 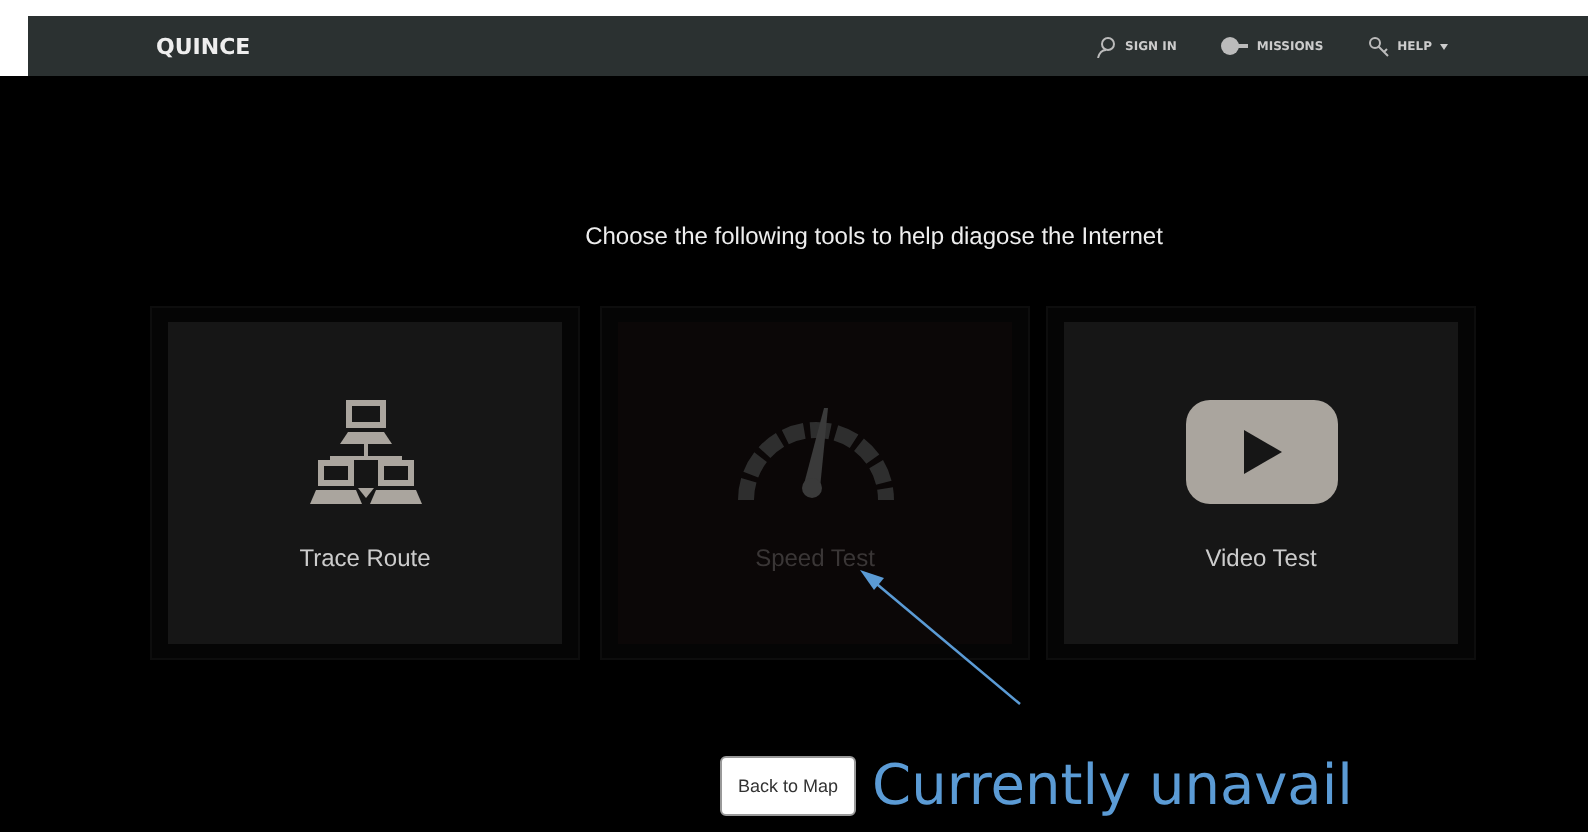 What do you see at coordinates (365, 452) in the screenshot?
I see `network-icon` at bounding box center [365, 452].